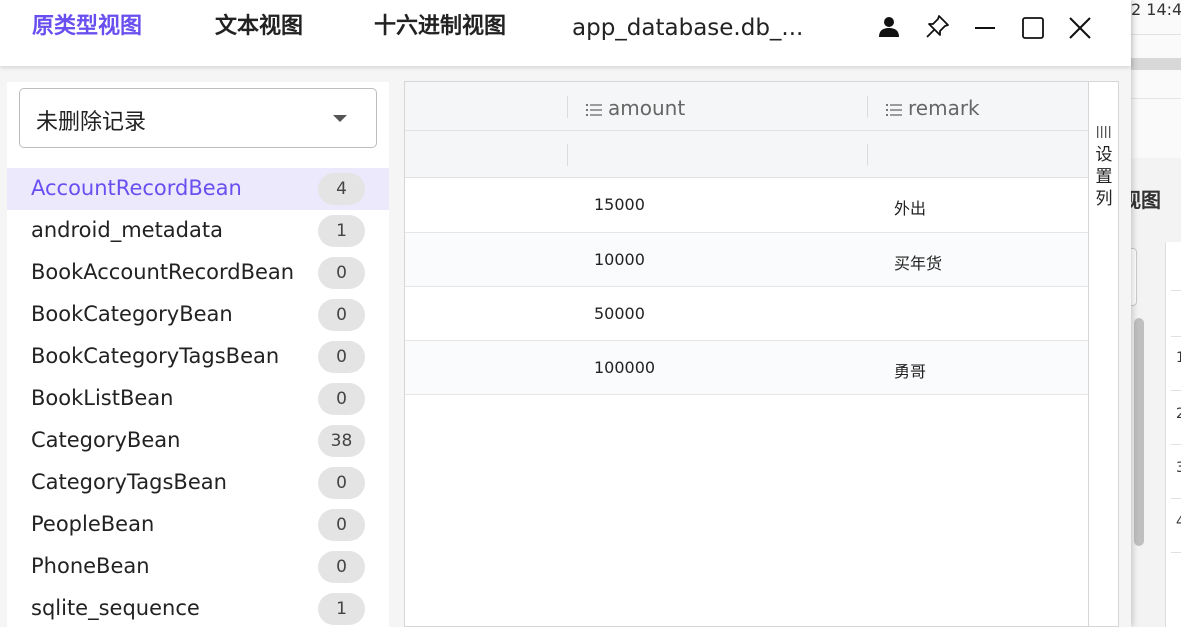 Image resolution: width=1181 pixels, height=627 pixels. I want to click on table-list-item: sqlite_sequence 1, so click(198, 607).